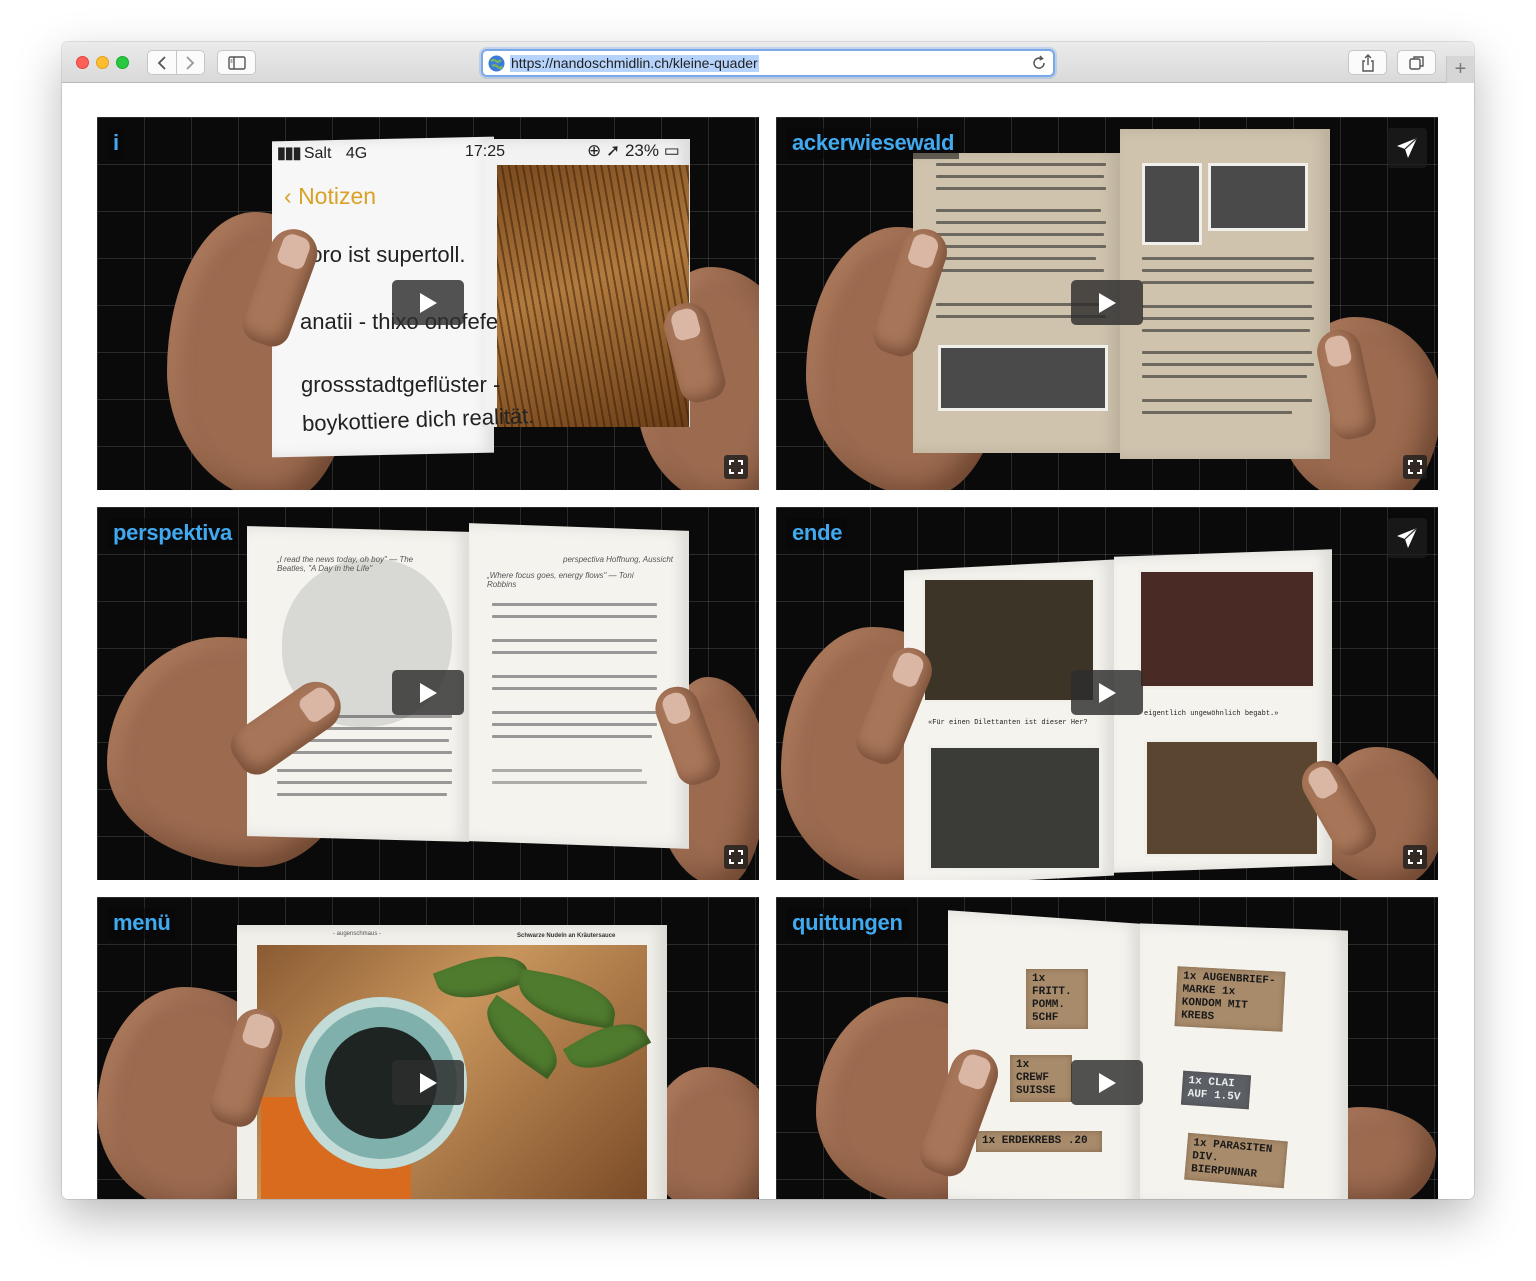 This screenshot has width=1536, height=1281. I want to click on chevron-left-icon, so click(161, 62).